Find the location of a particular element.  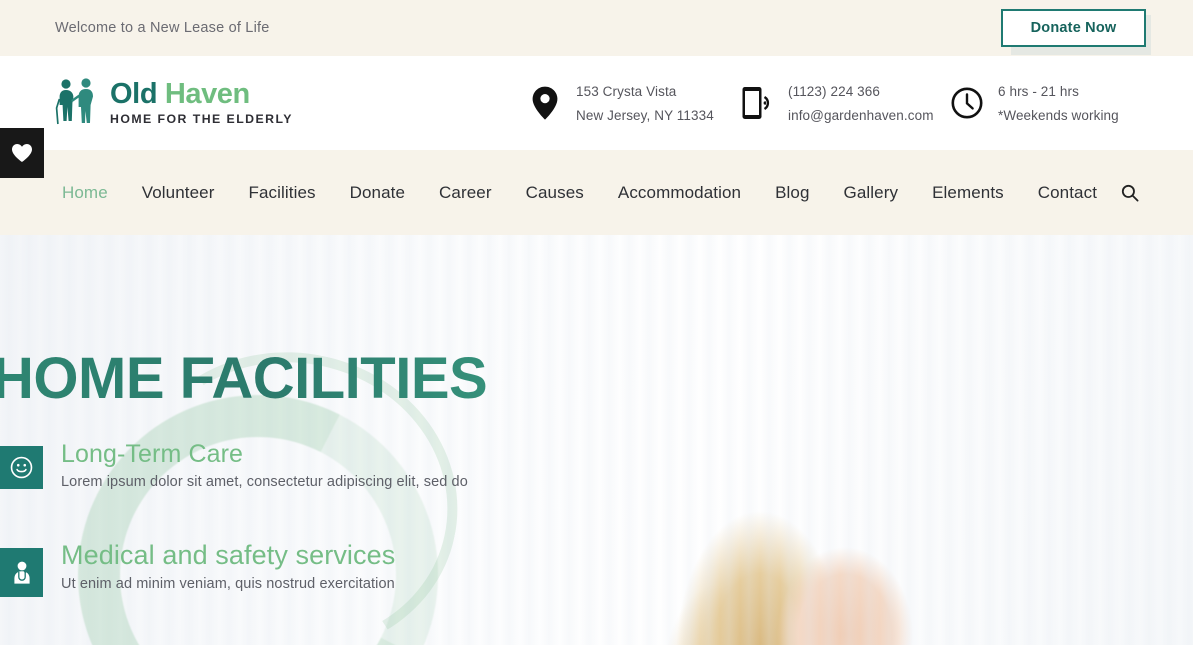

logo-title: Old Haven is located at coordinates (201, 94).